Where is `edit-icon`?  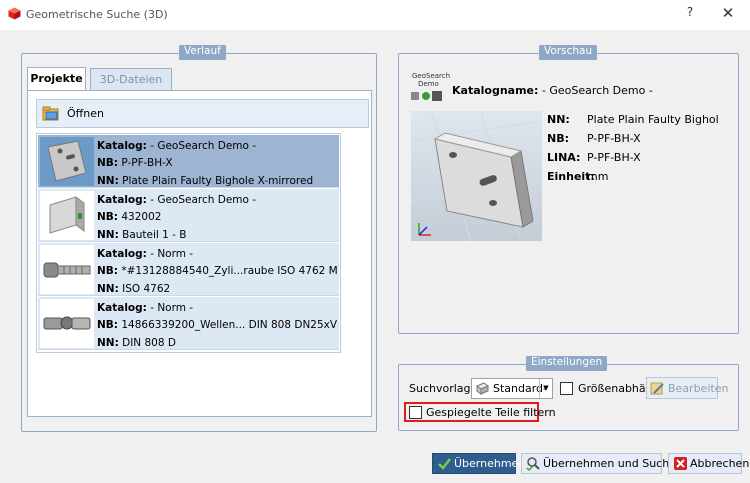
edit-icon is located at coordinates (657, 388).